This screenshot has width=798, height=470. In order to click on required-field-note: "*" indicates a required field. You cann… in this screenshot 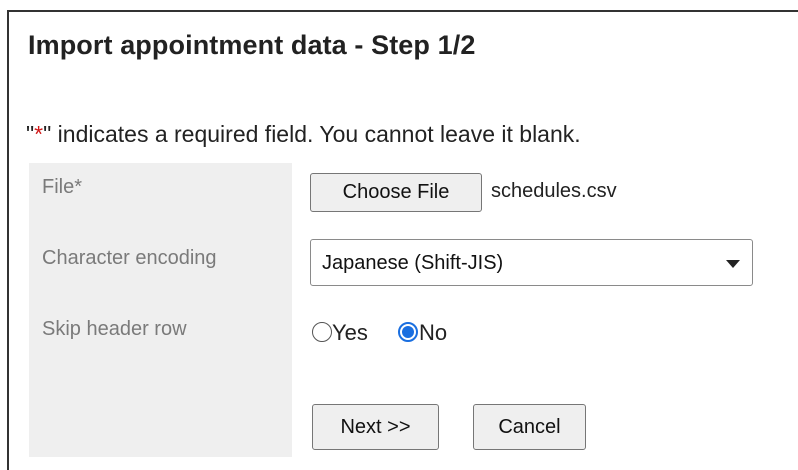, I will do `click(303, 134)`.